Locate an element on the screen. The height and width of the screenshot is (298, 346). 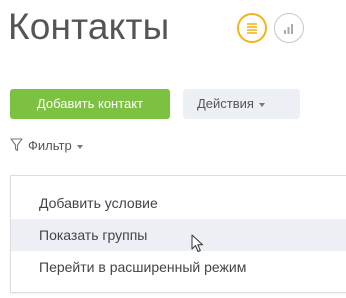
filter-icon is located at coordinates (16, 145).